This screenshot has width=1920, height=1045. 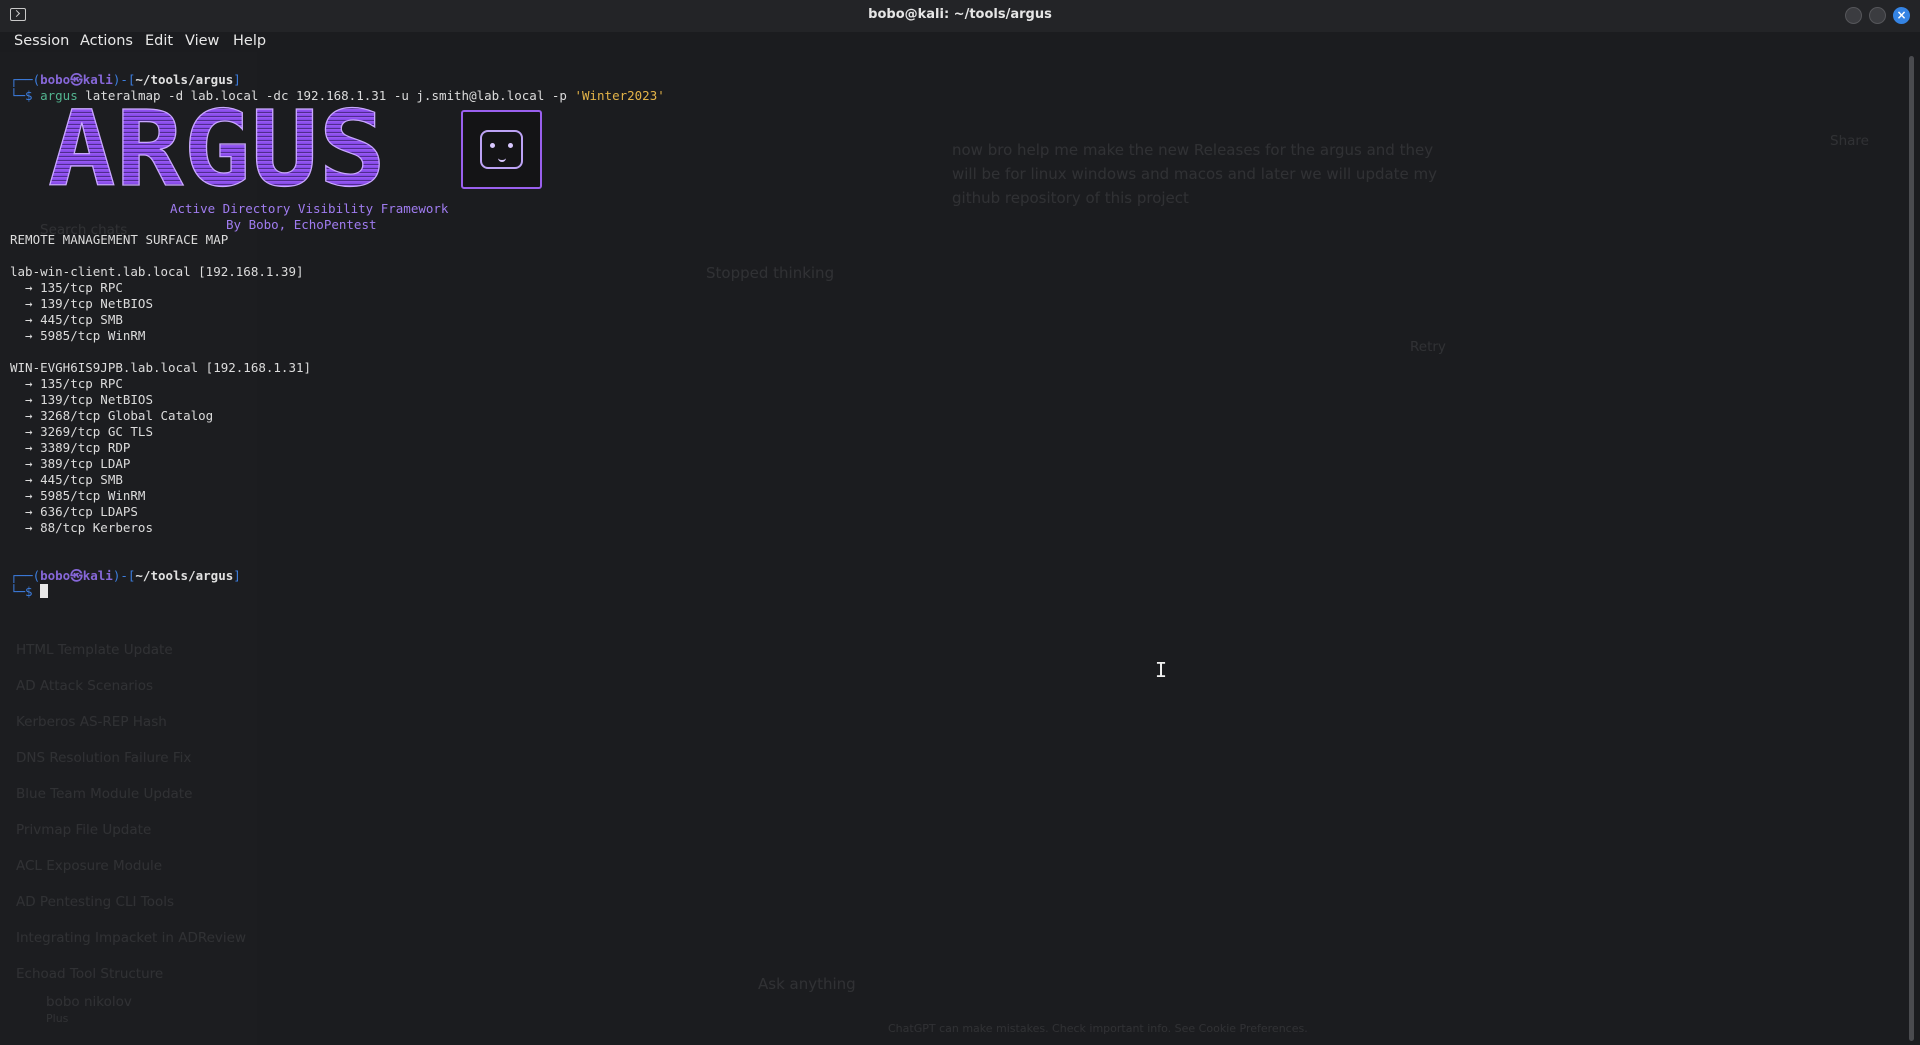 What do you see at coordinates (125, 79) in the screenshot?
I see `prompt-line-1: ┌──(bobo㉿kali)-[~/tools/argus]` at bounding box center [125, 79].